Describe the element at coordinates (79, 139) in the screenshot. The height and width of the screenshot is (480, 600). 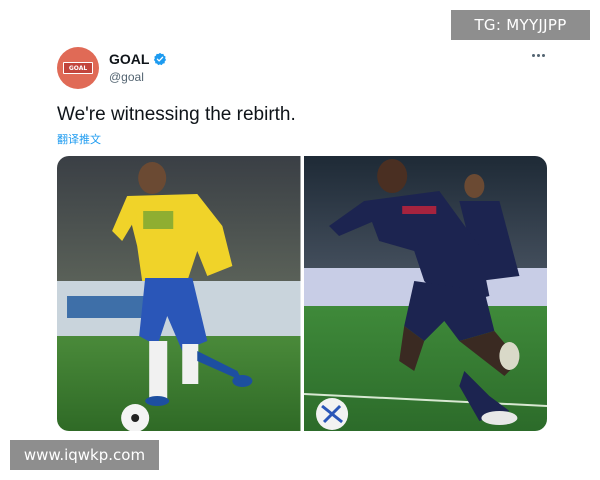
I see `translate-tweet-link: 翻译推文` at that location.